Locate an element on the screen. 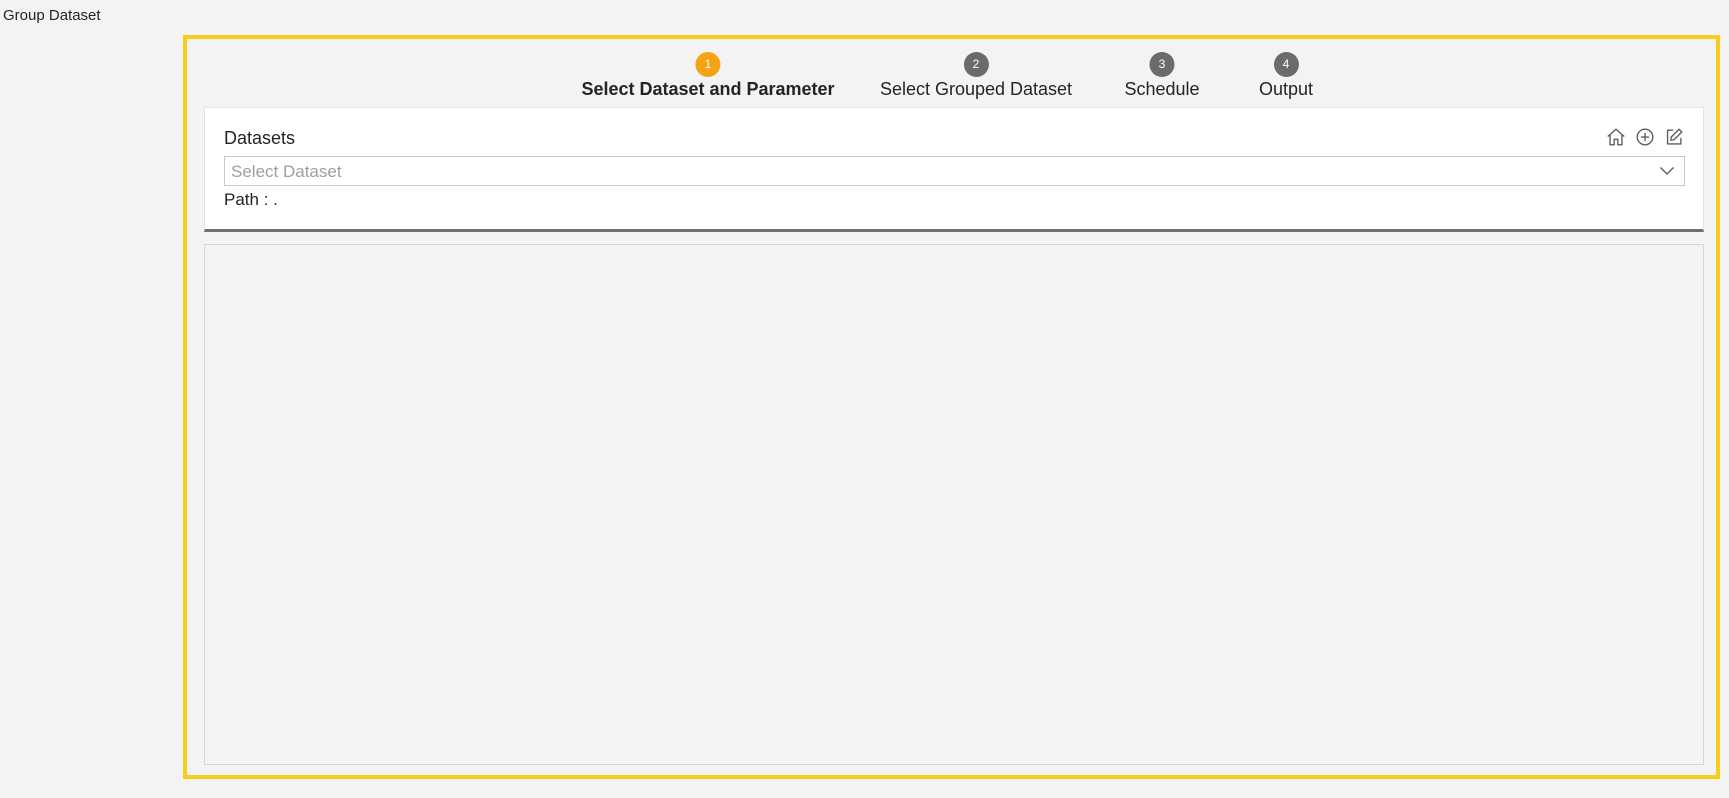 The height and width of the screenshot is (798, 1729). dataset-select: Select Dataset is located at coordinates (954, 171).